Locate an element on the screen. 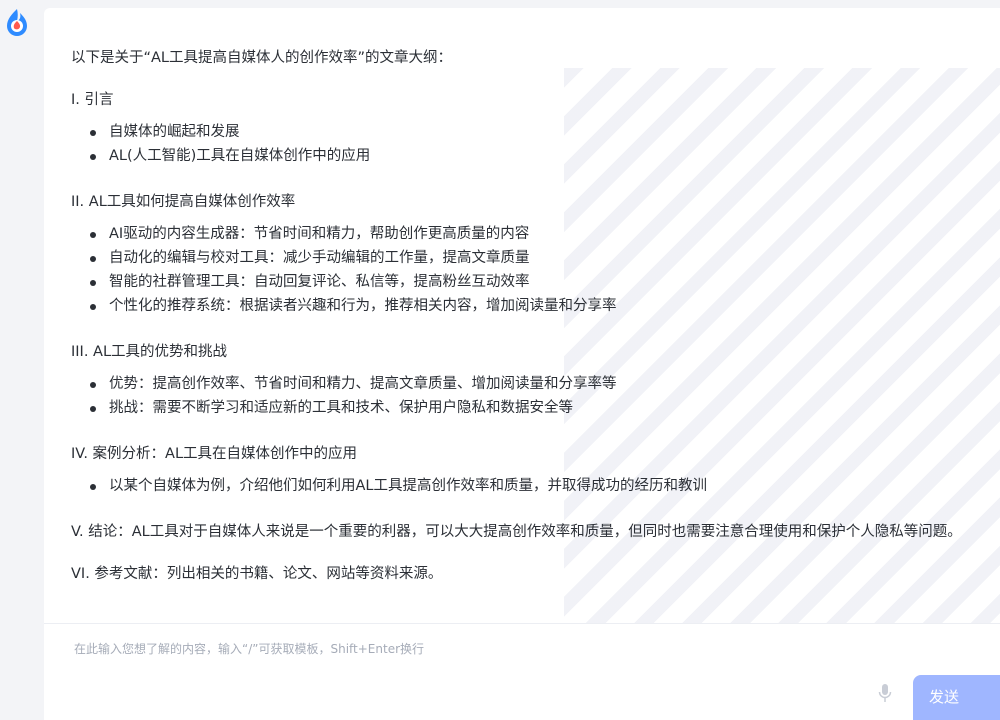 This screenshot has width=1000, height=720. list-item: 挑战：需要不断学习和适应新的工具和技术、保护用户隐私和数据安全等 is located at coordinates (521, 408).